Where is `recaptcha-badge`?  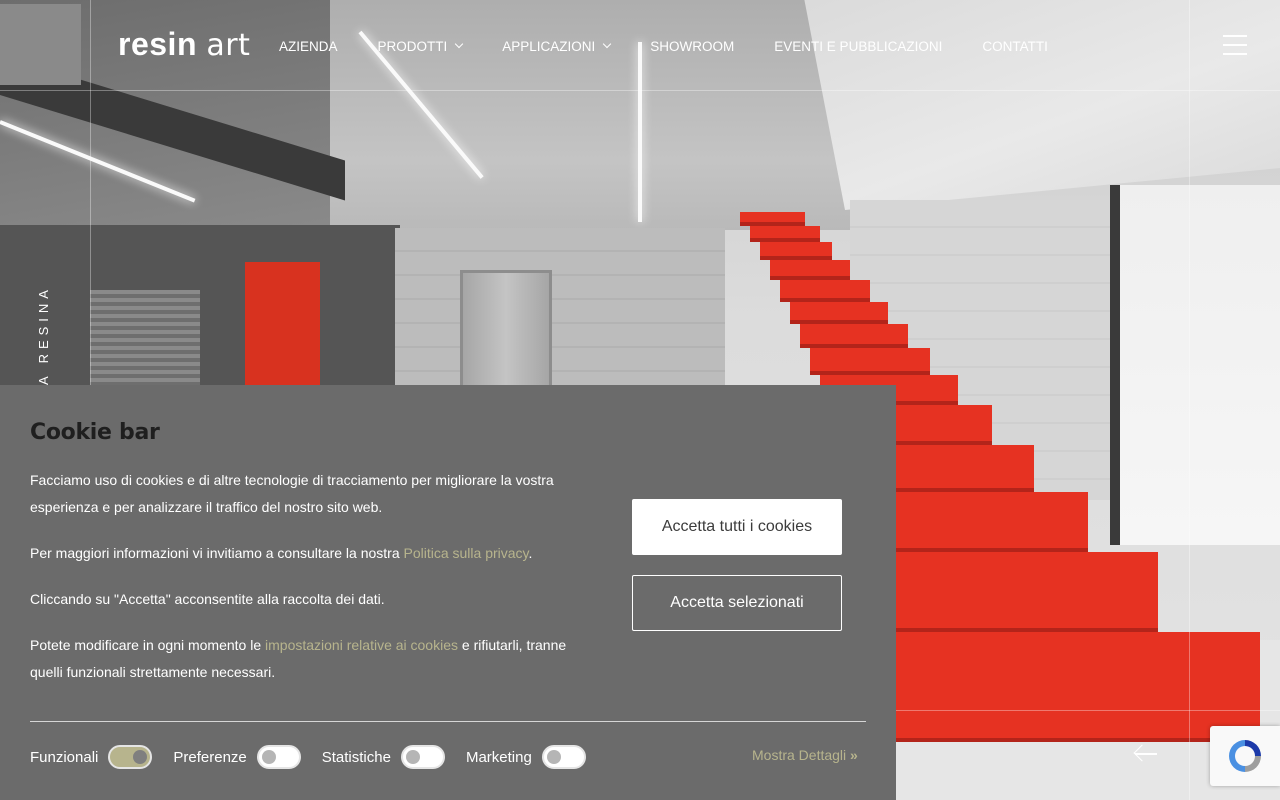 recaptcha-badge is located at coordinates (1245, 756).